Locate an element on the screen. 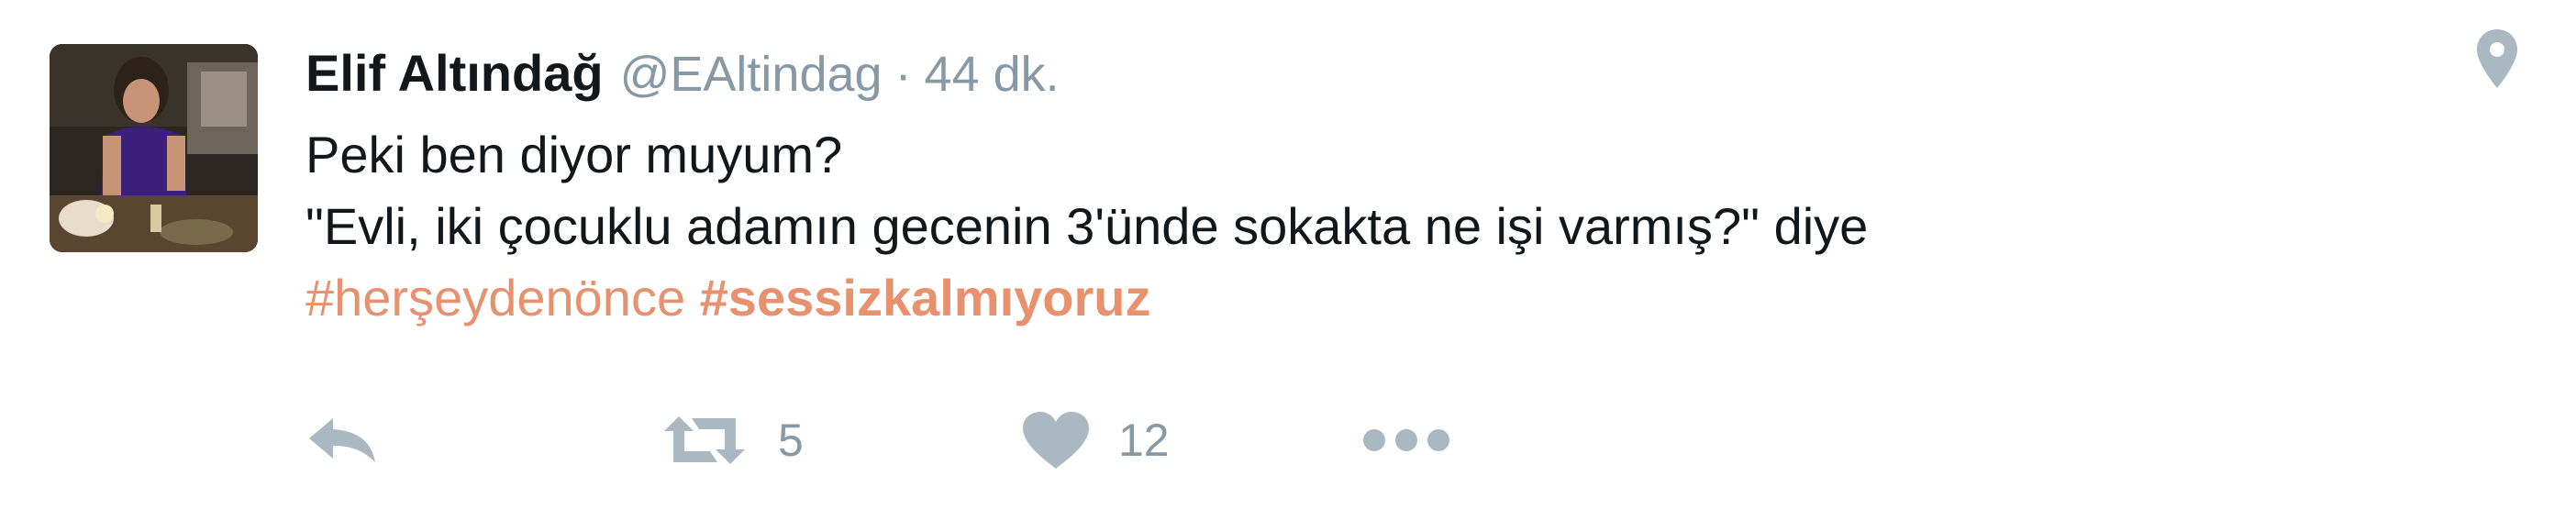  reply-icon is located at coordinates (342, 440).